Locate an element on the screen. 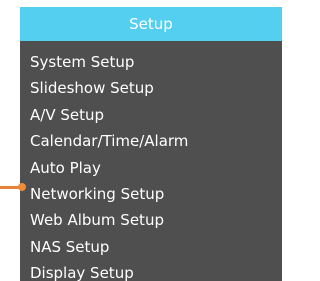 This screenshot has height=281, width=320. menu-item-system-setup: System Setup is located at coordinates (151, 62).